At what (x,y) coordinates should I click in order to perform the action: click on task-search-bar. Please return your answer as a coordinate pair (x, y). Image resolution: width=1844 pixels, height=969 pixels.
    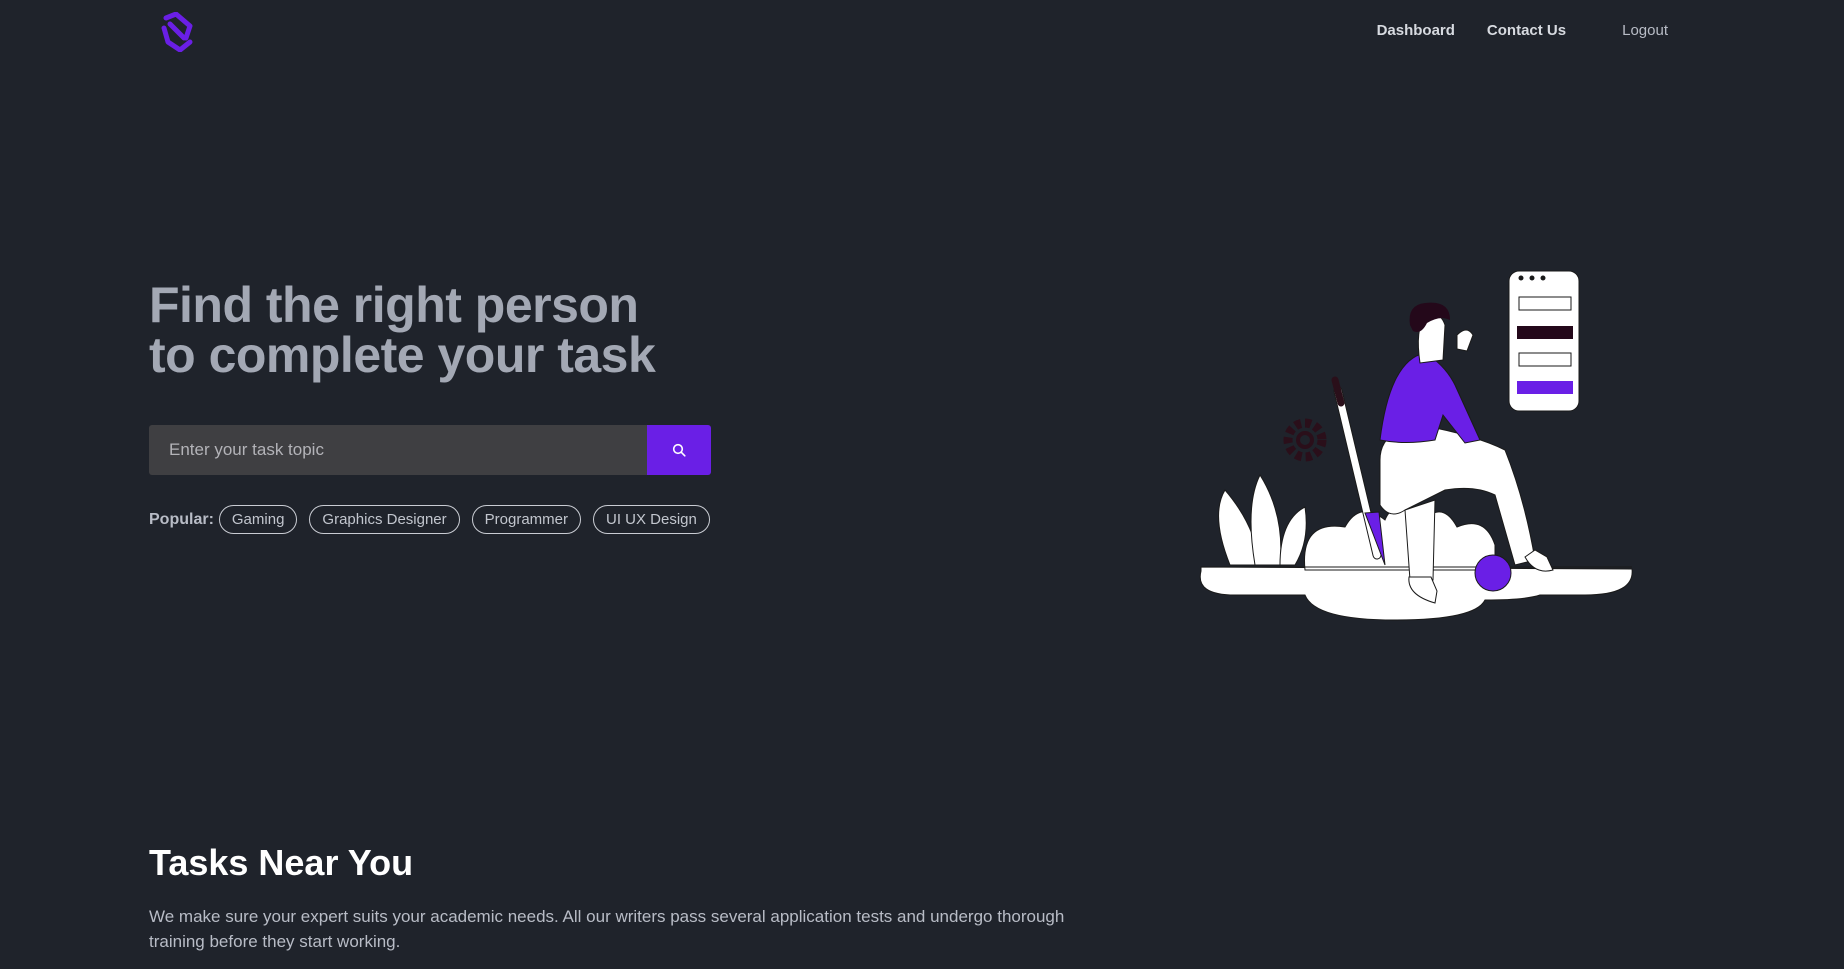
    Looking at the image, I should click on (430, 450).